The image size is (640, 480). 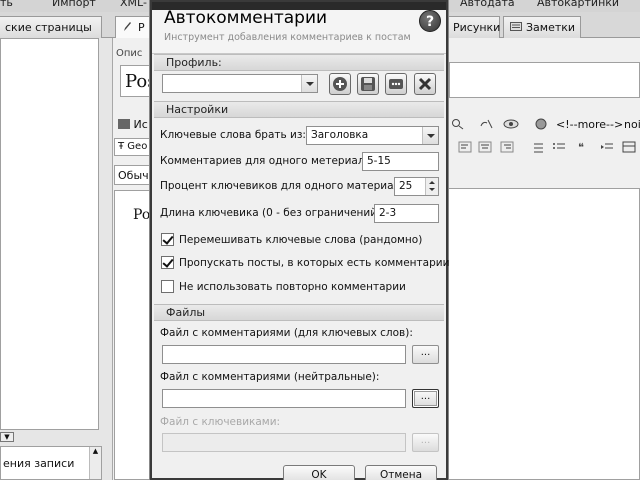 I want to click on link-button, so click(x=487, y=125).